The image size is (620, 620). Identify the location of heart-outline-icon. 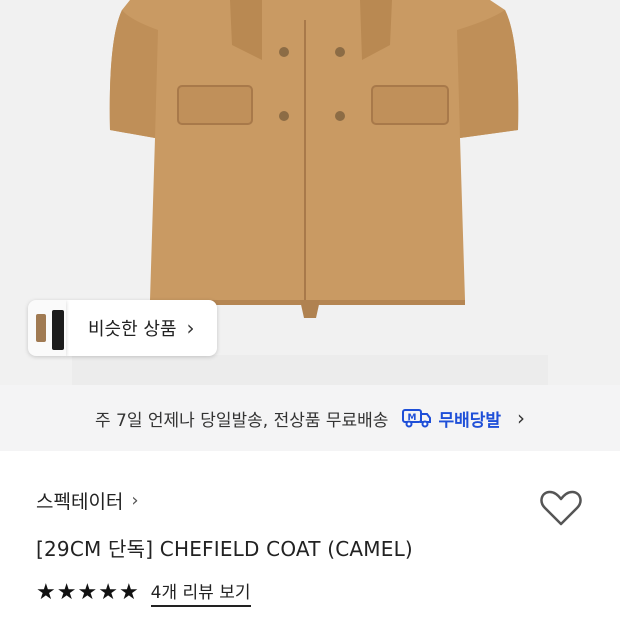
(561, 508).